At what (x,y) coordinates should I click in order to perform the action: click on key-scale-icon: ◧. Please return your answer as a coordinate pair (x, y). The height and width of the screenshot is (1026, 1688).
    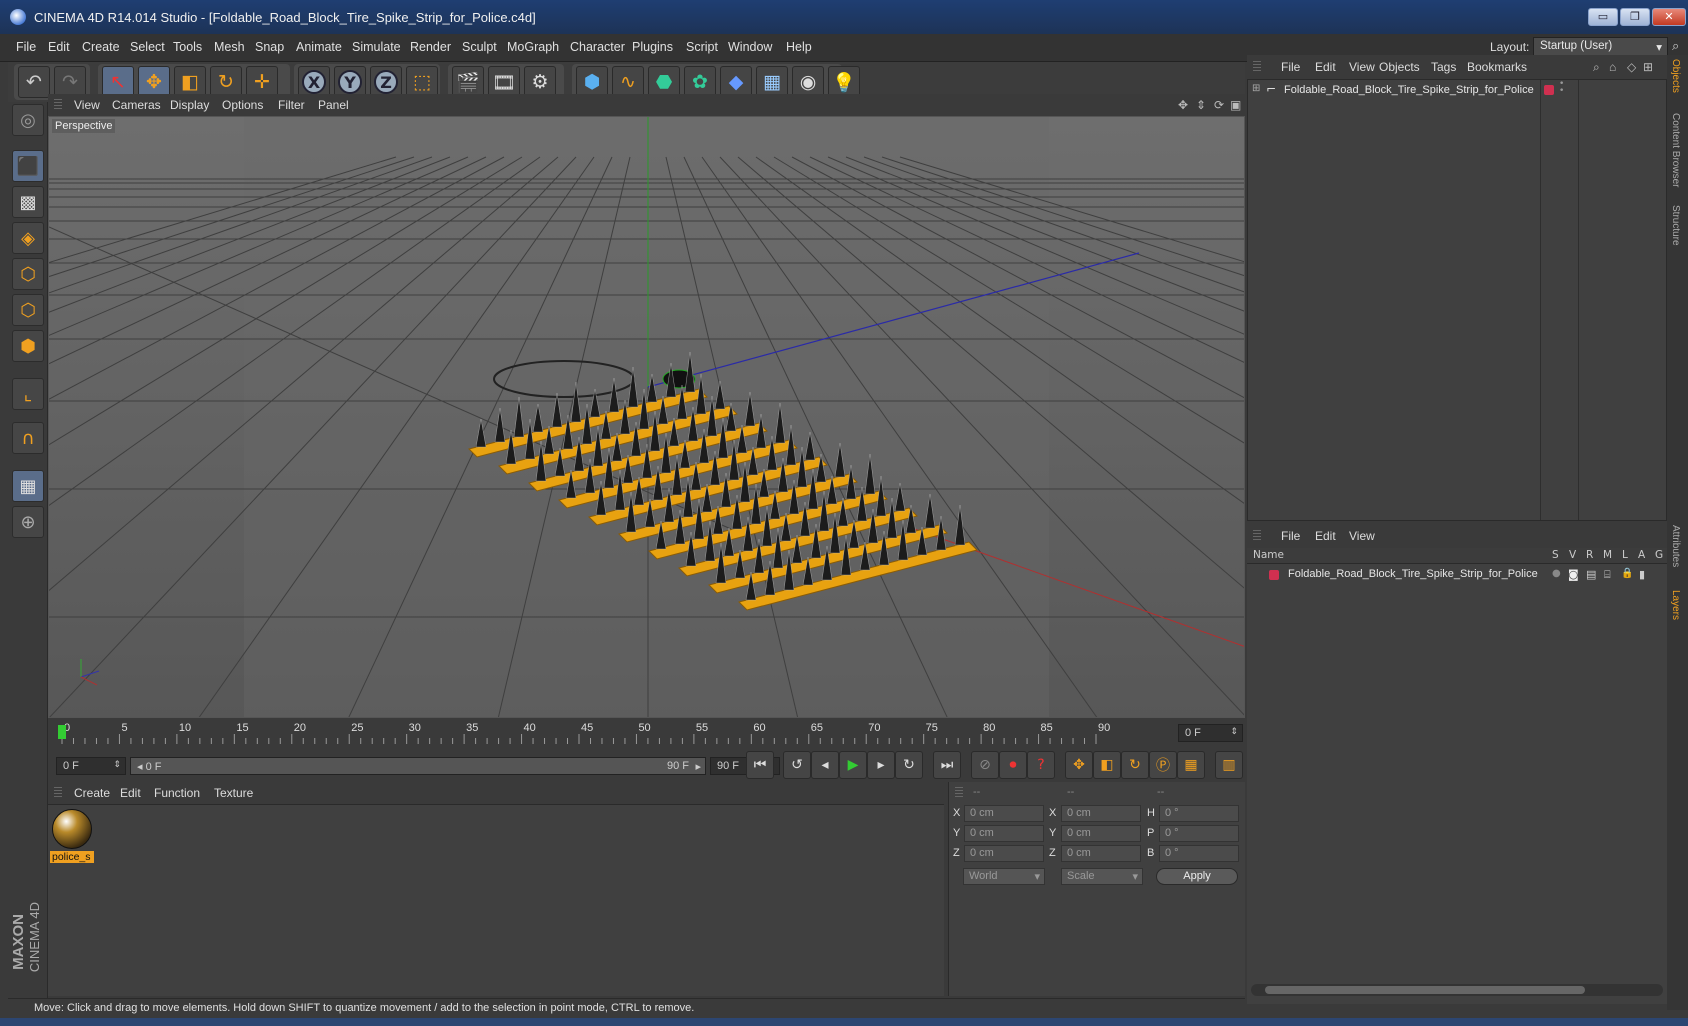
    Looking at the image, I should click on (1107, 765).